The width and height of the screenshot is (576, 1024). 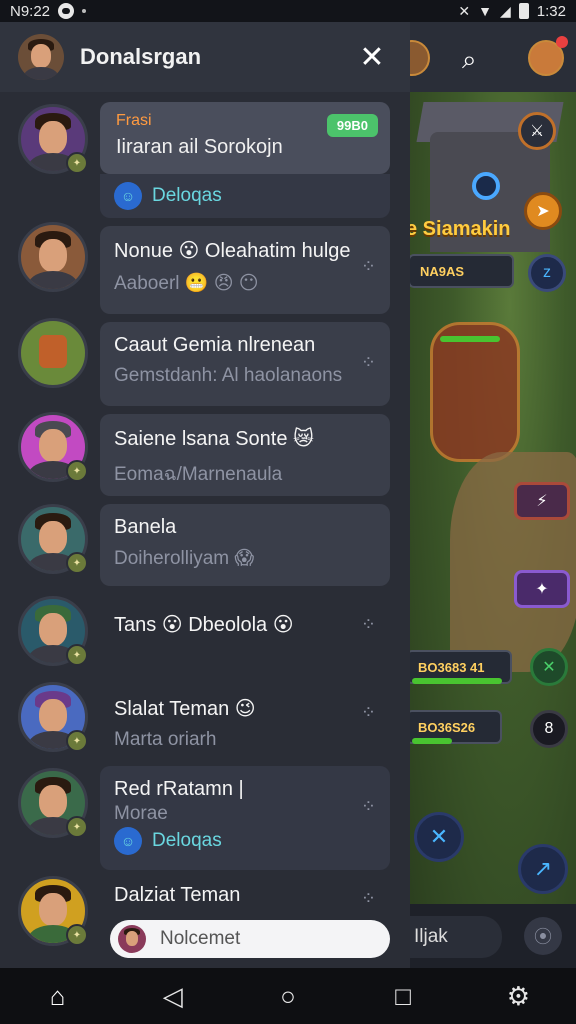 I want to click on chat-bubble: Slalat Teman 😉 Marta oriarh ⁘, so click(x=245, y=722).